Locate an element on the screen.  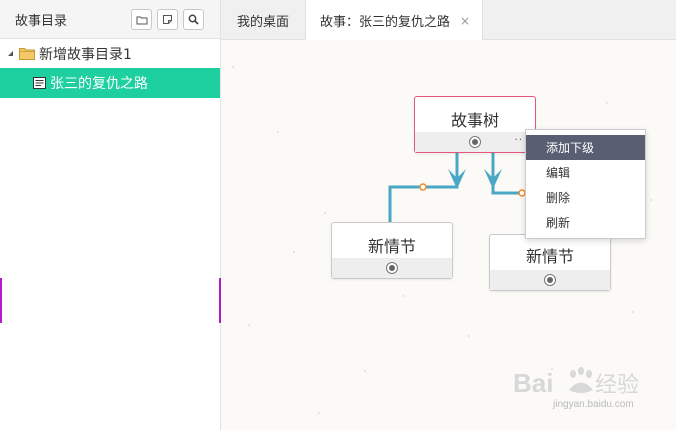
plot-node-right: 新情节 is located at coordinates (550, 262).